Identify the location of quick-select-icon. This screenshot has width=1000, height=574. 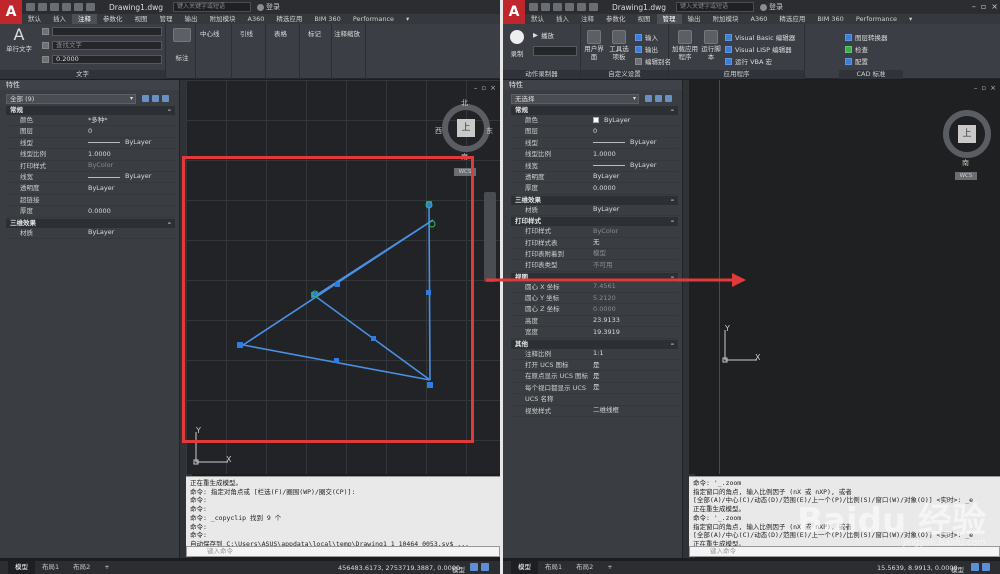
(668, 98).